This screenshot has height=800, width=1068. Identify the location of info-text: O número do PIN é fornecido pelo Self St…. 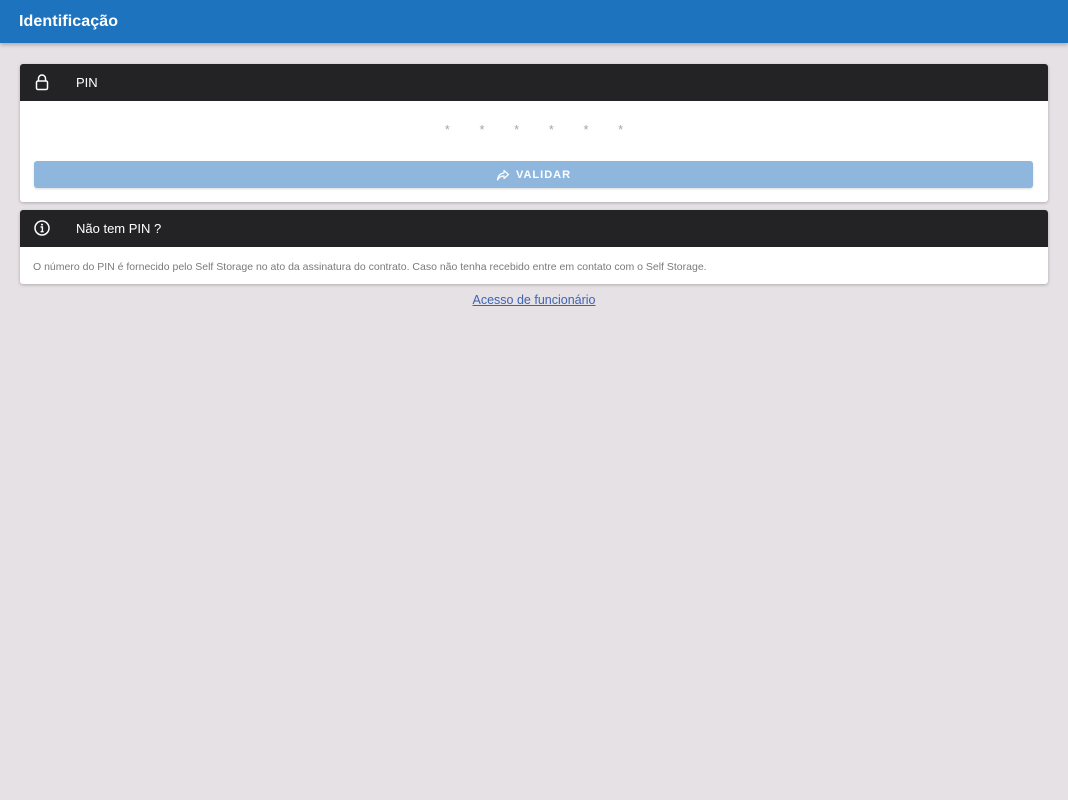
(370, 267).